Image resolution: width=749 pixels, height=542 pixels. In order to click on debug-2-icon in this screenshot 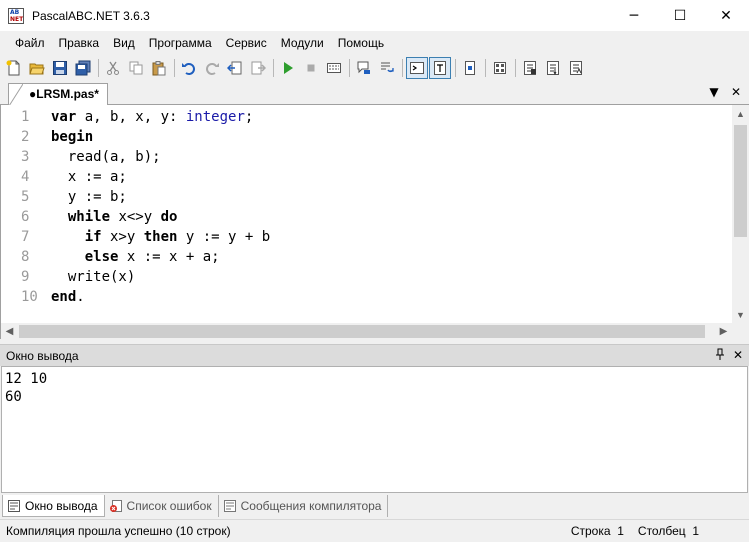, I will do `click(553, 67)`.